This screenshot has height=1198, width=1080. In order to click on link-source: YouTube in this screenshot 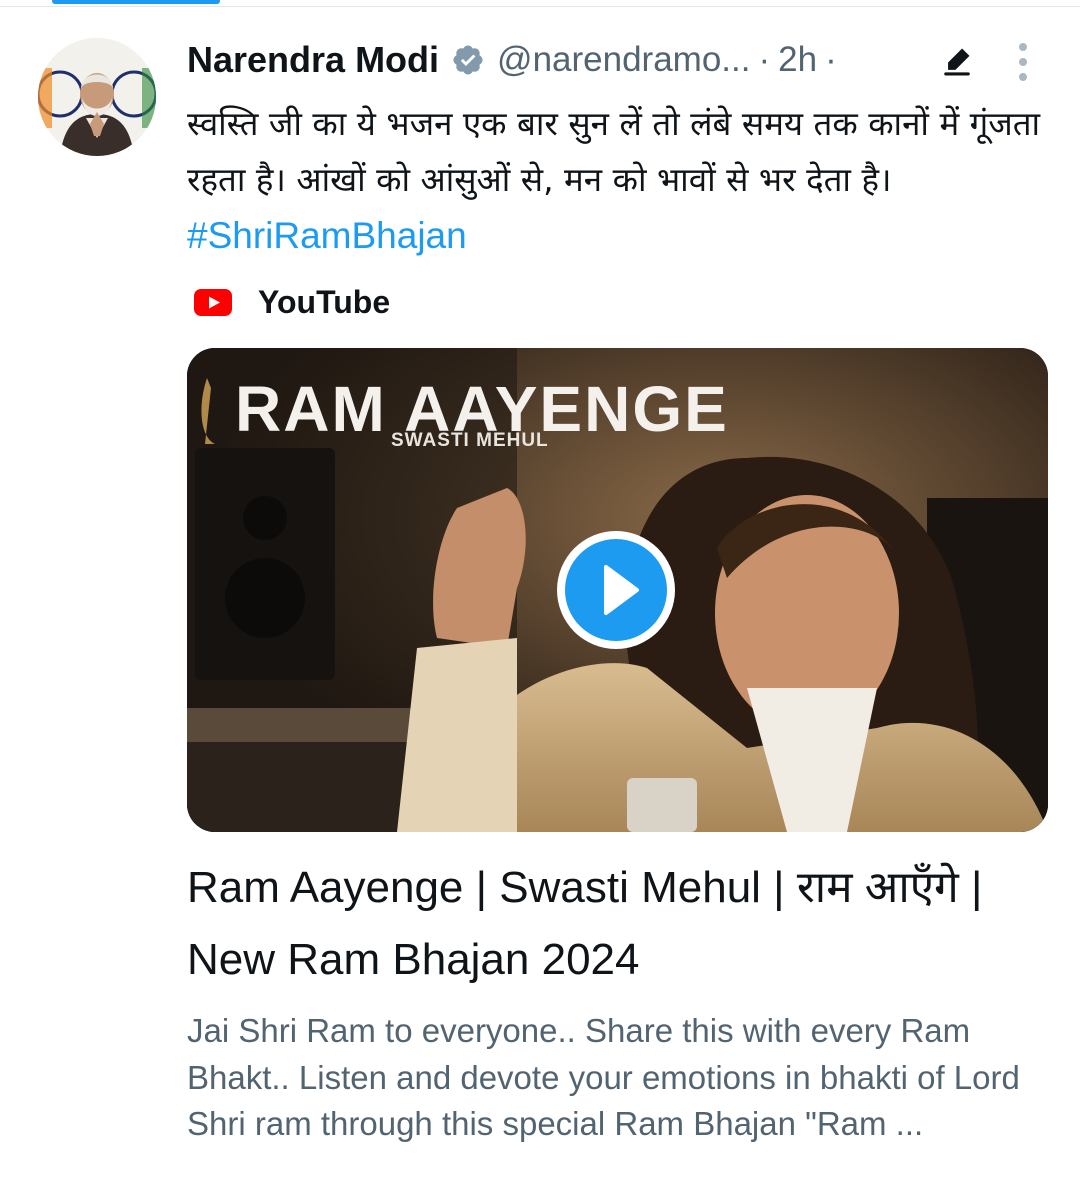, I will do `click(292, 302)`.